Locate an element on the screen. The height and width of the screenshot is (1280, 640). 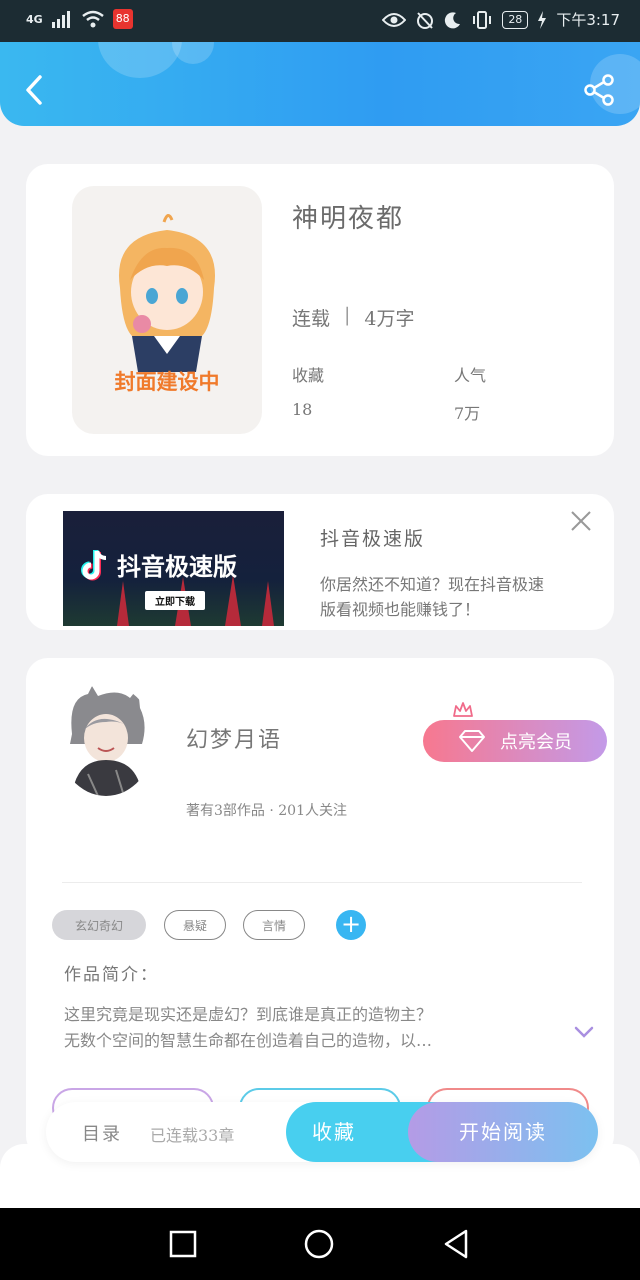
genre-tag: 悬疑 is located at coordinates (195, 925).